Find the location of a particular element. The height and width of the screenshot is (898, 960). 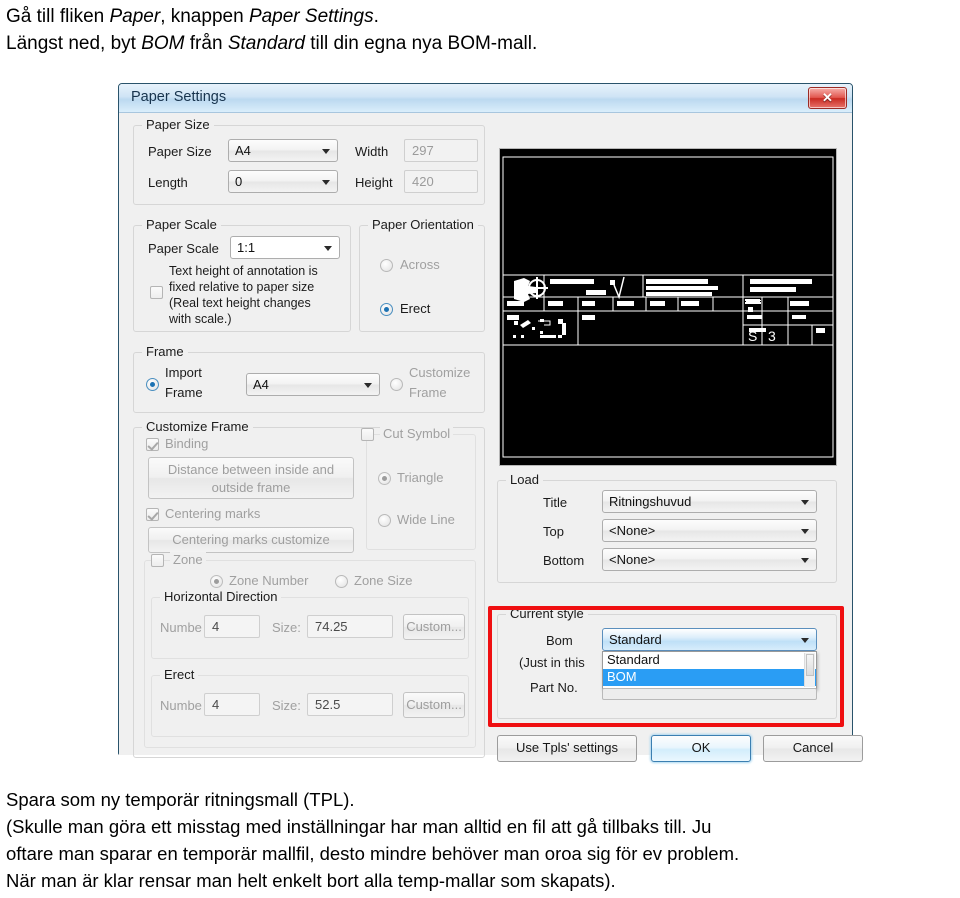

bom-style-combo: Standard is located at coordinates (709, 639).